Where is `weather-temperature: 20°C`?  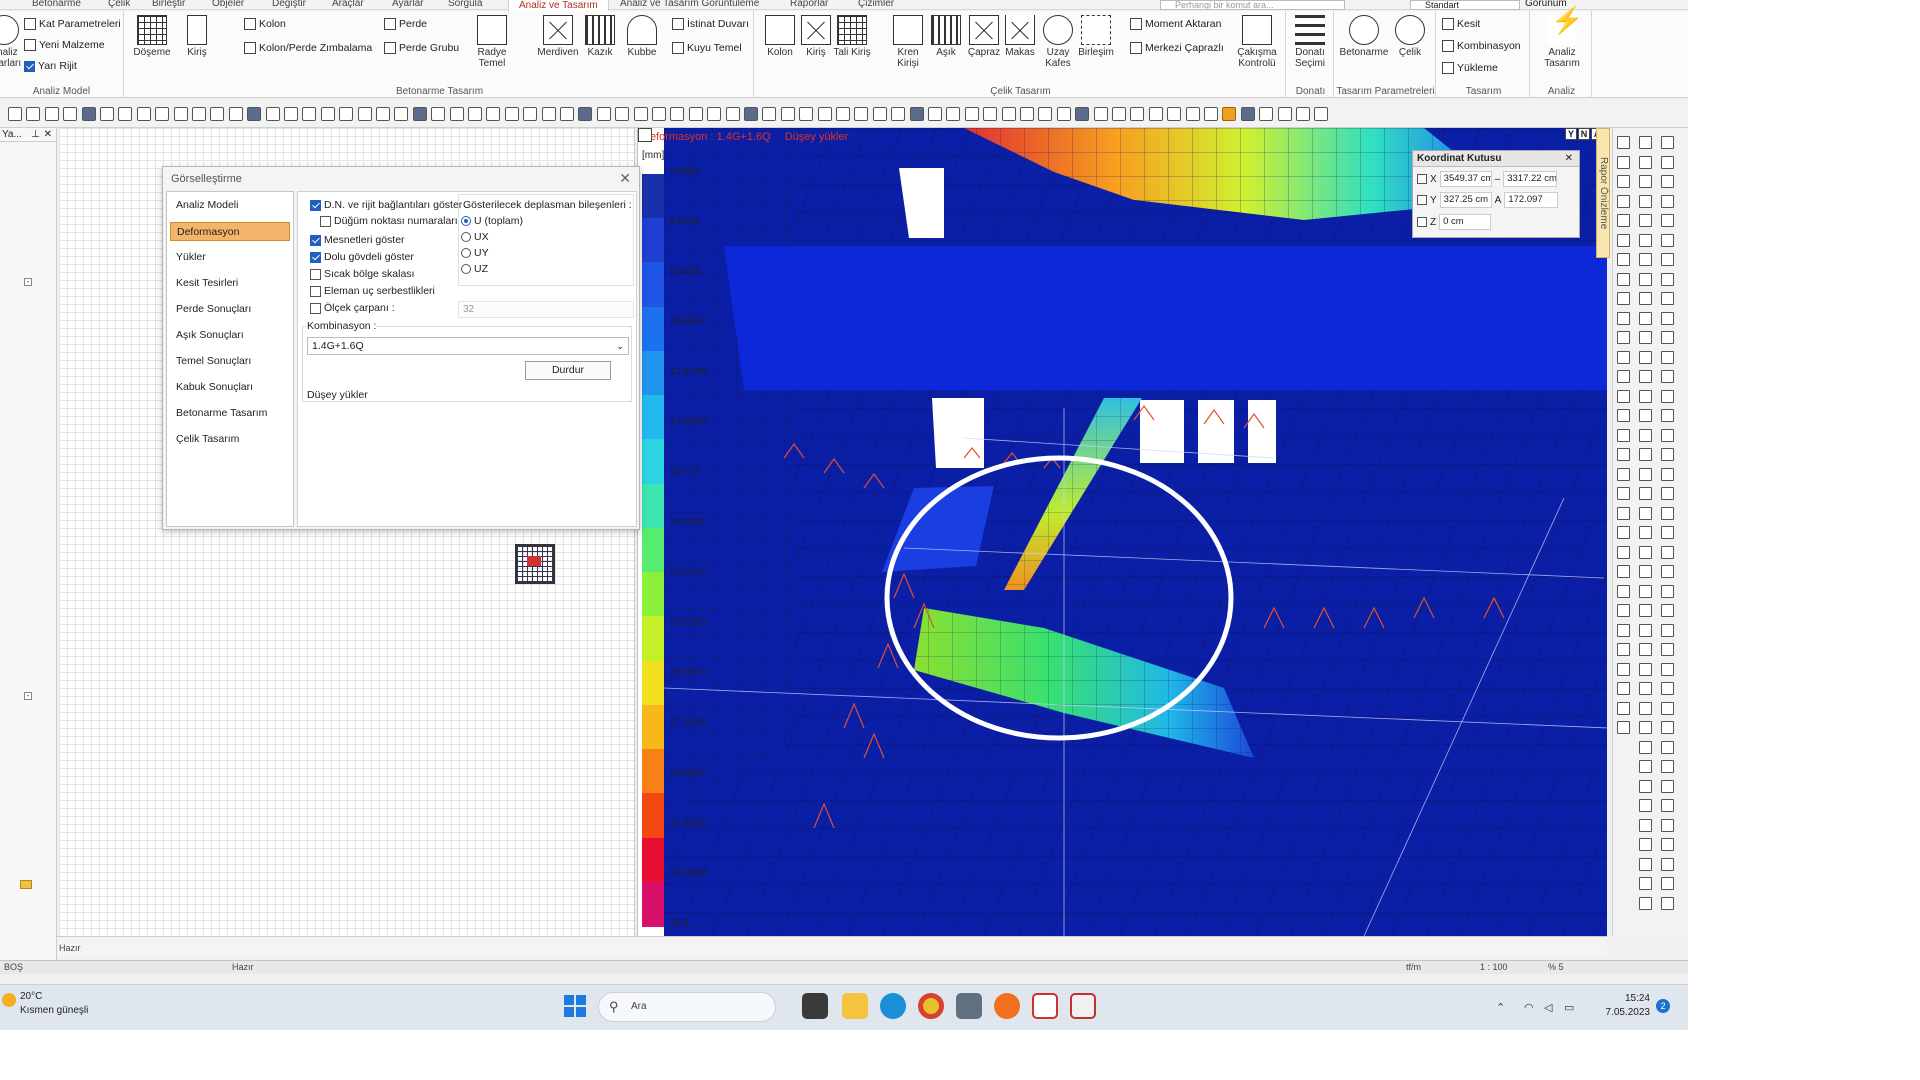
weather-temperature: 20°C is located at coordinates (31, 996).